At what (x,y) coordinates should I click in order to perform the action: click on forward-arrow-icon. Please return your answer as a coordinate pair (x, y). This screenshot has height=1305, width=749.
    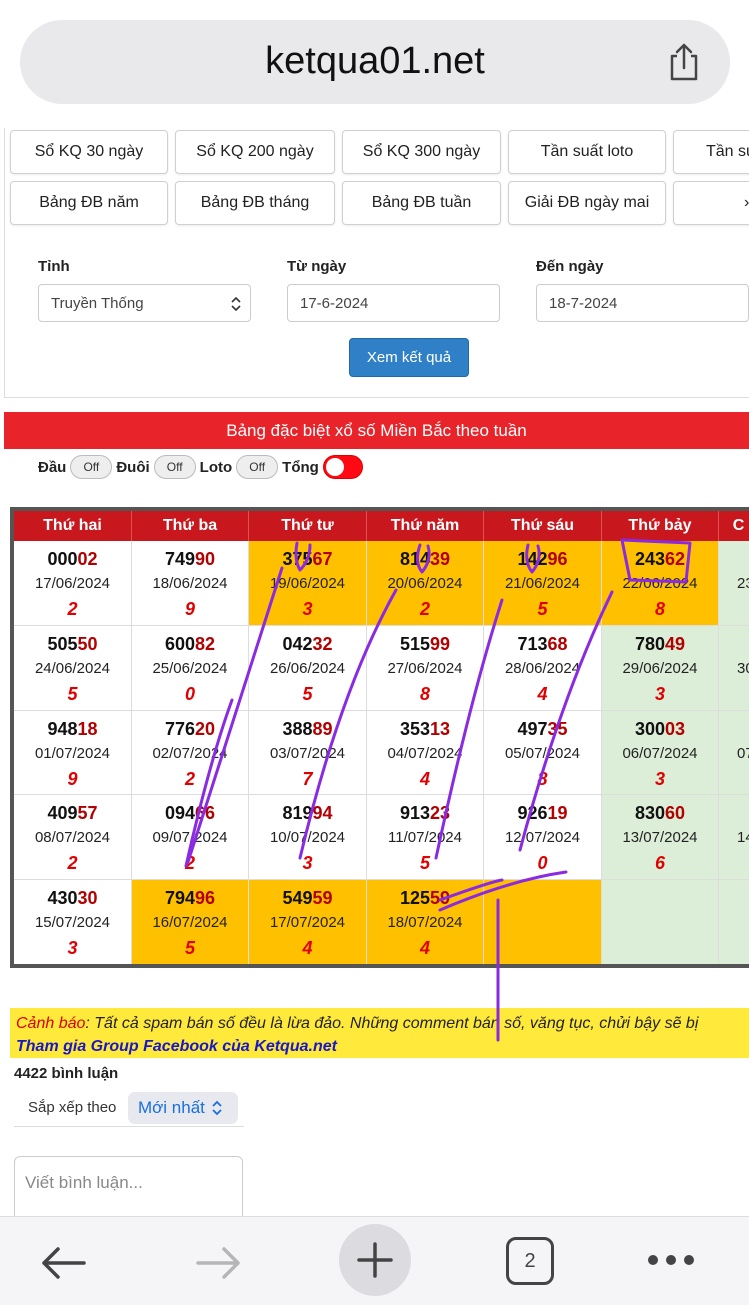
    Looking at the image, I should click on (219, 1263).